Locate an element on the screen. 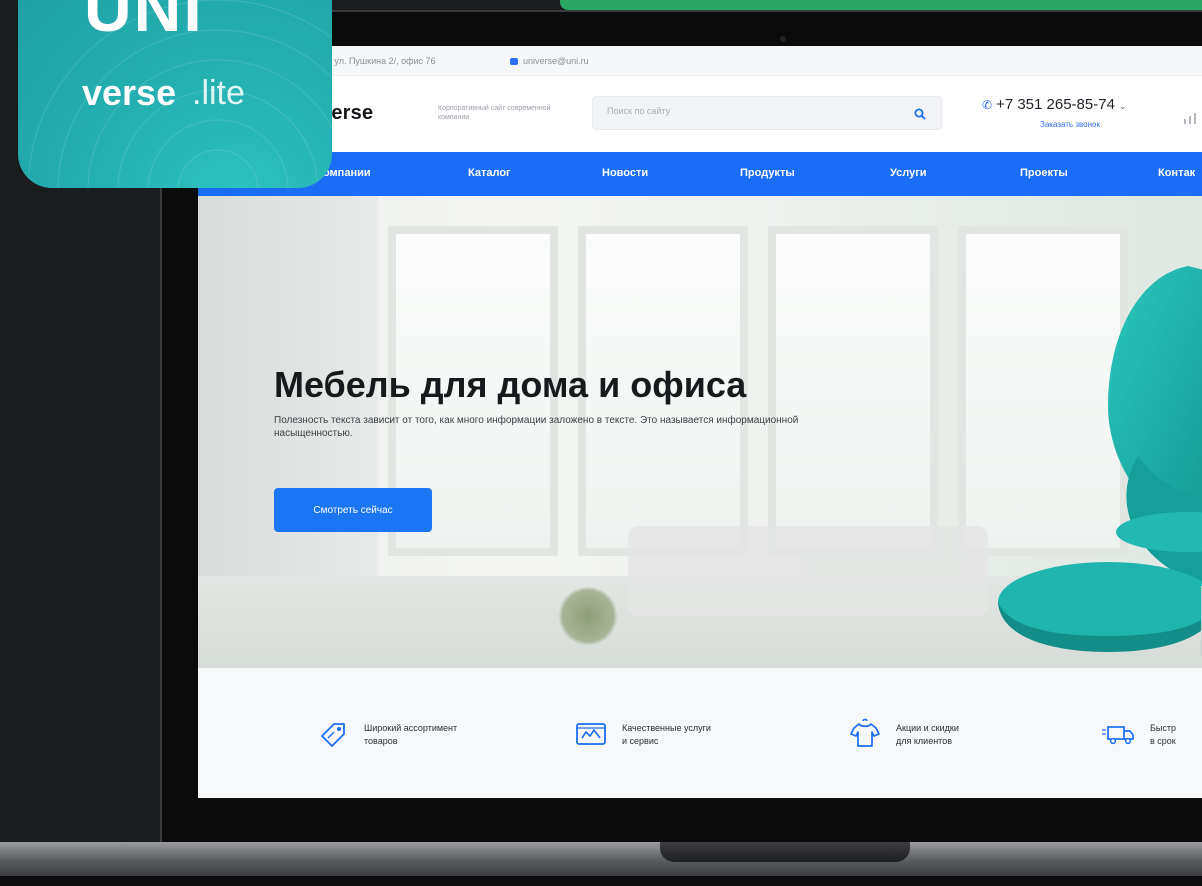 This screenshot has width=1202, height=886. green-accent-strip is located at coordinates (881, 5).